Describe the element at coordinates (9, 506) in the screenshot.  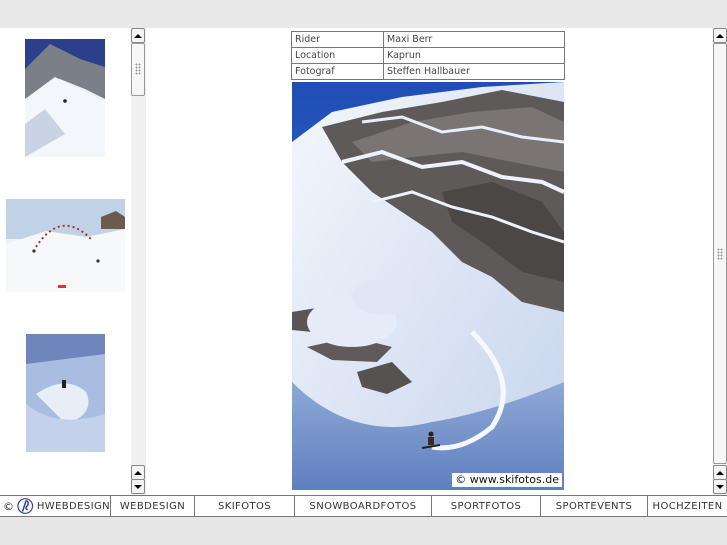
I see `copyright-symbol: ©` at that location.